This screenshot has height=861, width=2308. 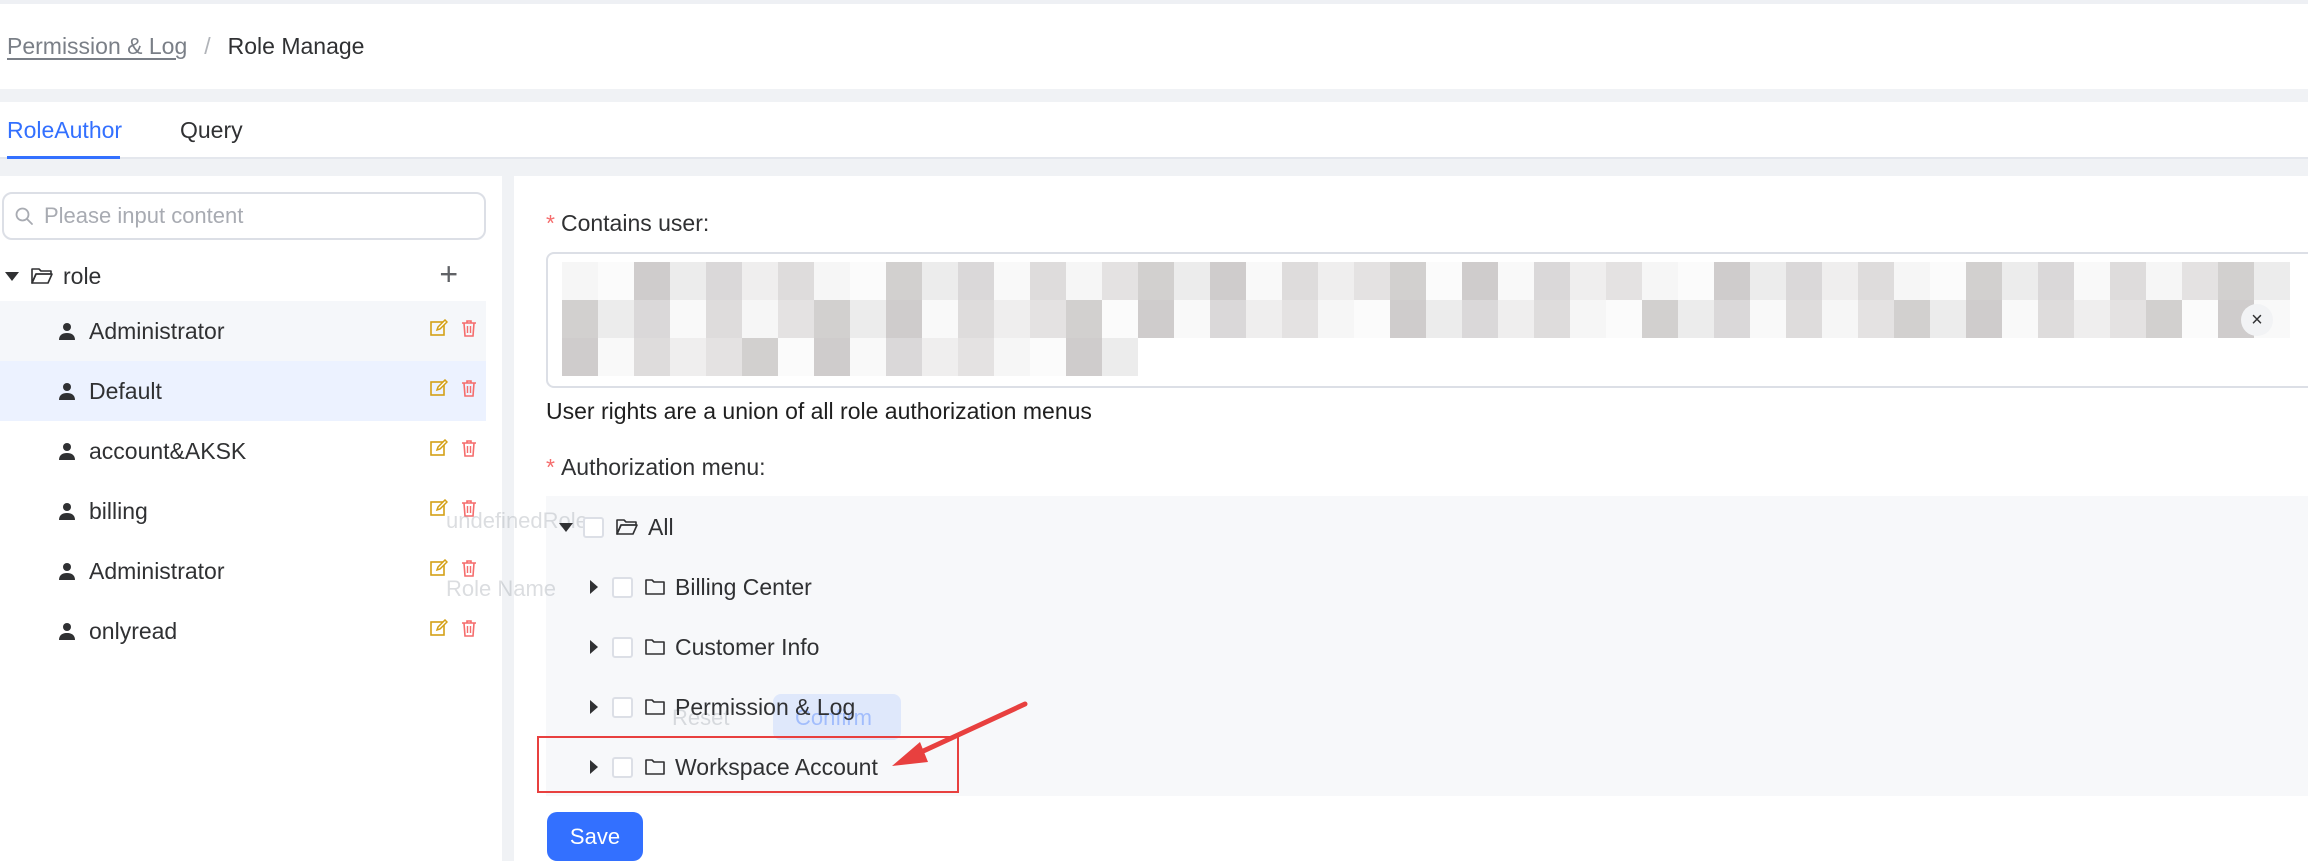 I want to click on auth-menu-label: * Authorization menu:, so click(x=656, y=467).